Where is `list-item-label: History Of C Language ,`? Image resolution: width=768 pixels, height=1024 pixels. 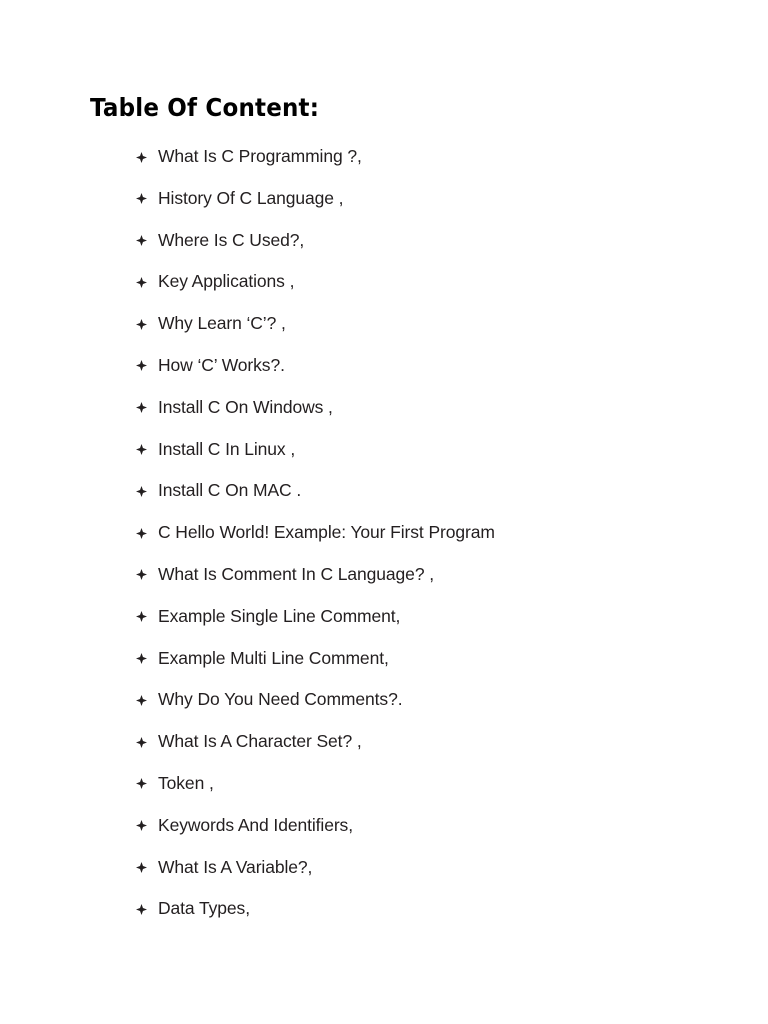
list-item-label: History Of C Language , is located at coordinates (251, 197).